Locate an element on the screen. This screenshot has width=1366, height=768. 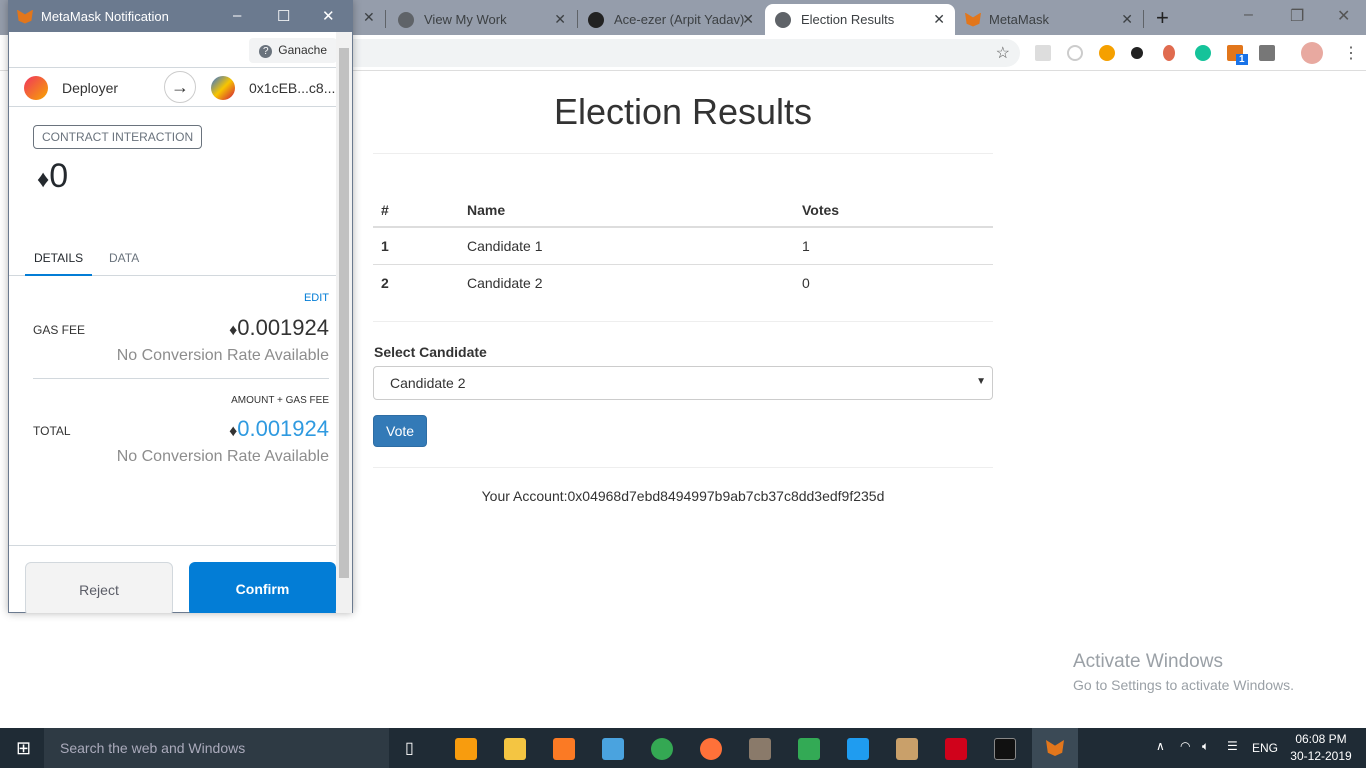
reject-button: Reject is located at coordinates (99, 587).